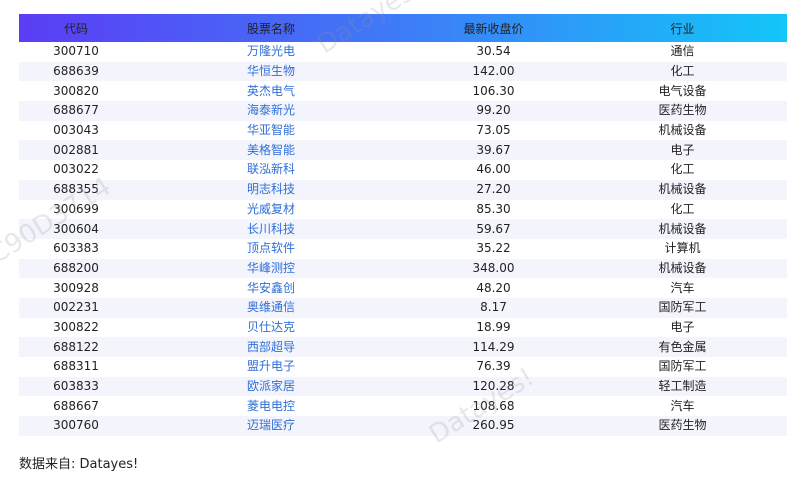 The image size is (800, 482). What do you see at coordinates (76, 267) in the screenshot?
I see `stock-code-cell: 688200` at bounding box center [76, 267].